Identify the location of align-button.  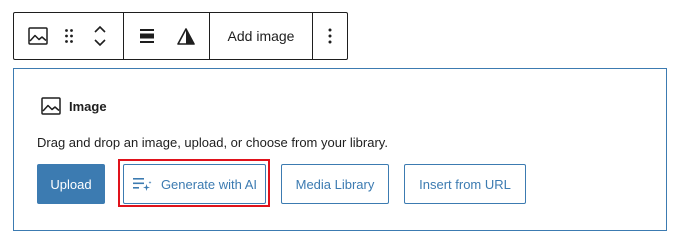
(147, 36).